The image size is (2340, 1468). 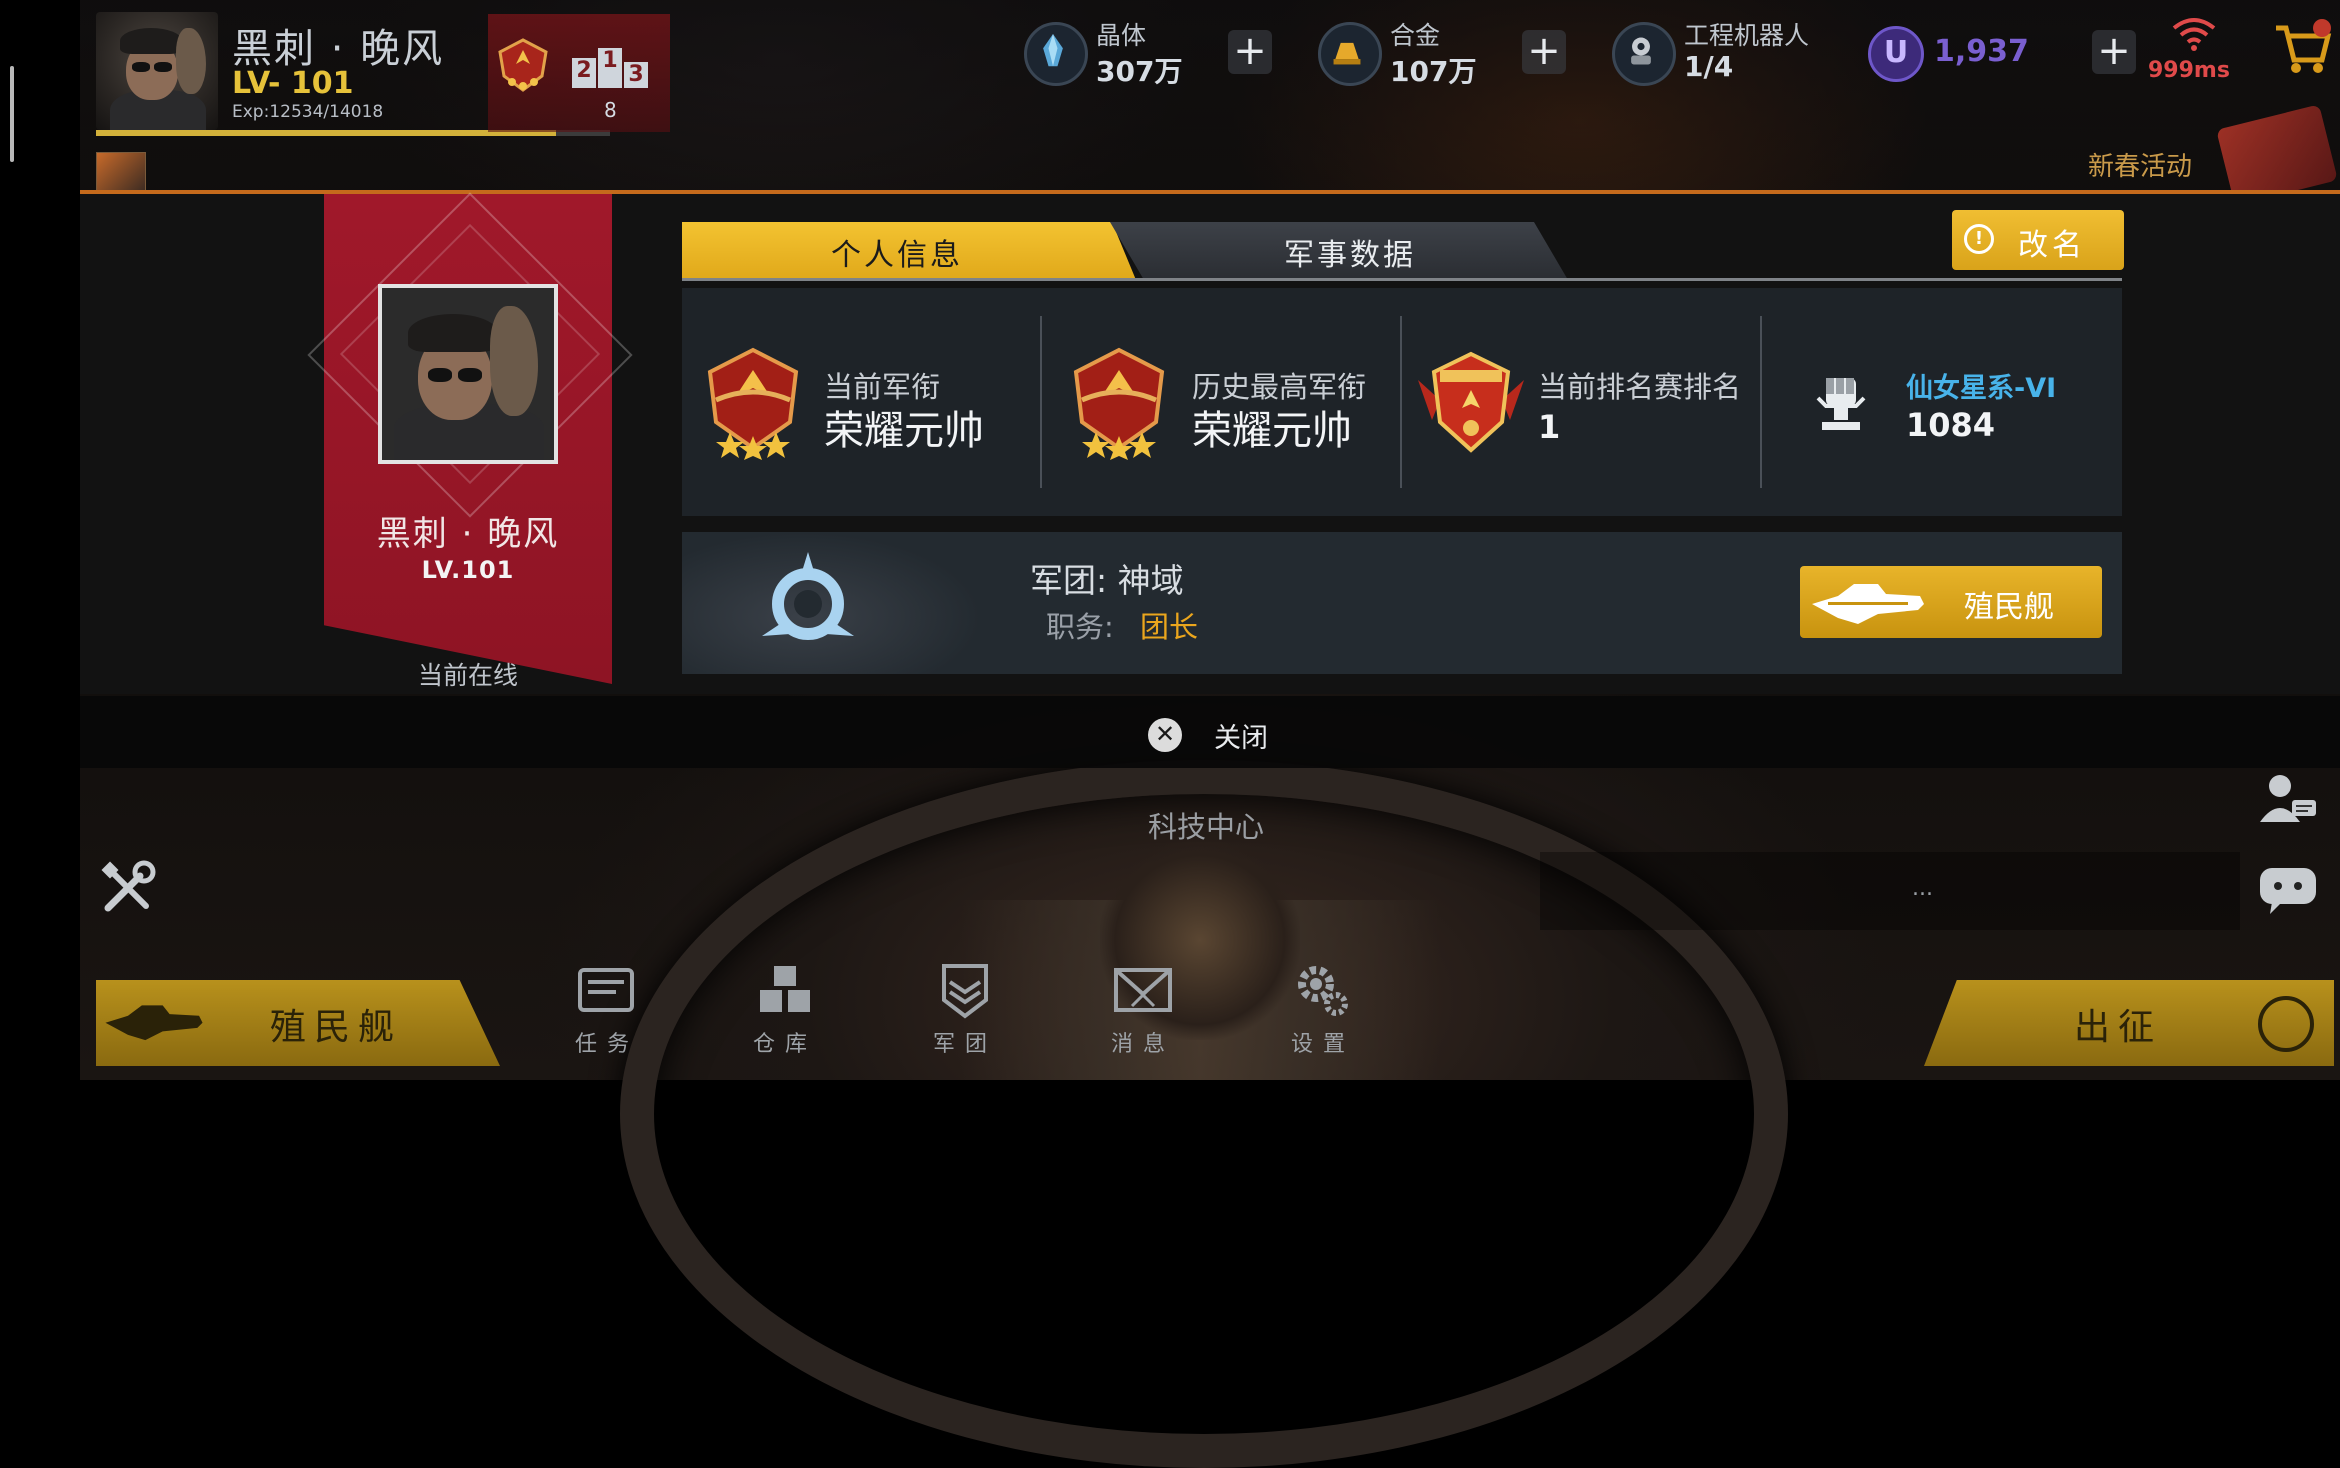 What do you see at coordinates (2302, 48) in the screenshot?
I see `shop-cart-icon` at bounding box center [2302, 48].